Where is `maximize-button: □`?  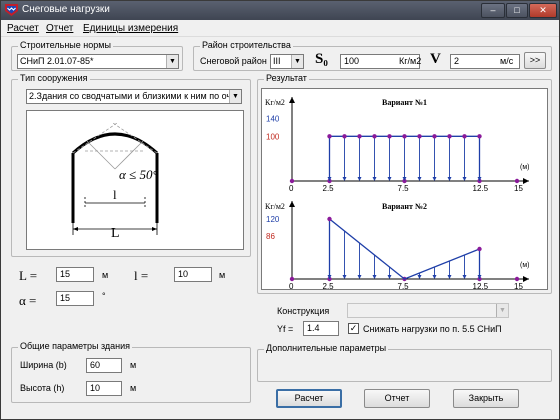
maximize-button: □ is located at coordinates (517, 10).